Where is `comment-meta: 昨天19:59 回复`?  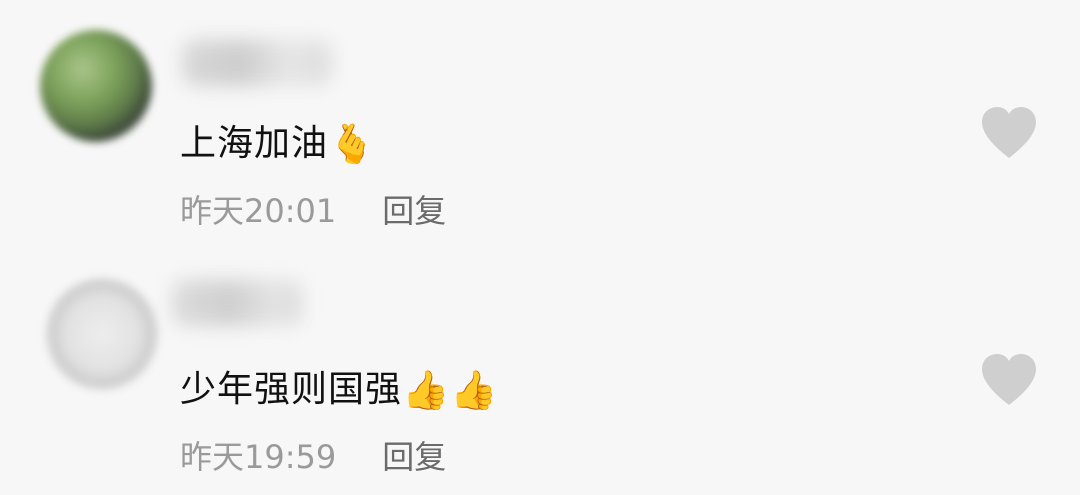 comment-meta: 昨天19:59 回复 is located at coordinates (313, 455).